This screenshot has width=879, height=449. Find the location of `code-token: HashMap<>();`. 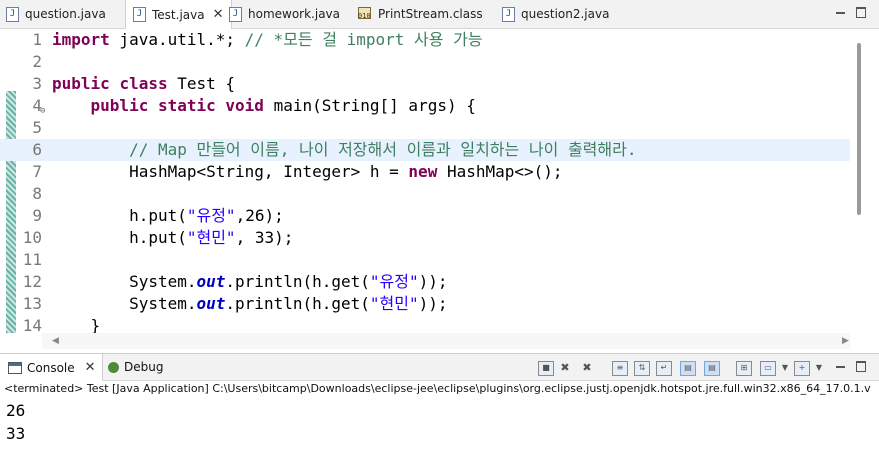

code-token: HashMap<>(); is located at coordinates (500, 171).